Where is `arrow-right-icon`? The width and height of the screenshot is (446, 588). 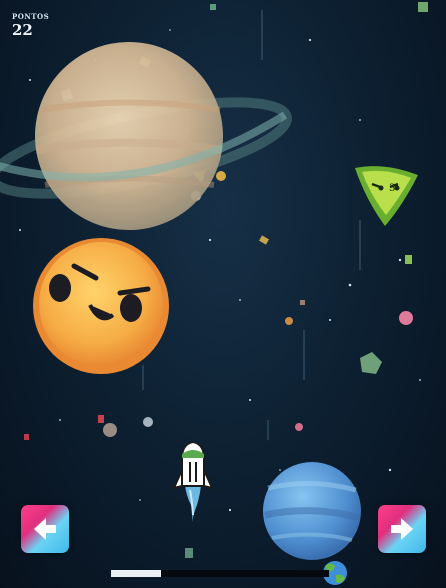
arrow-right-icon is located at coordinates (402, 529).